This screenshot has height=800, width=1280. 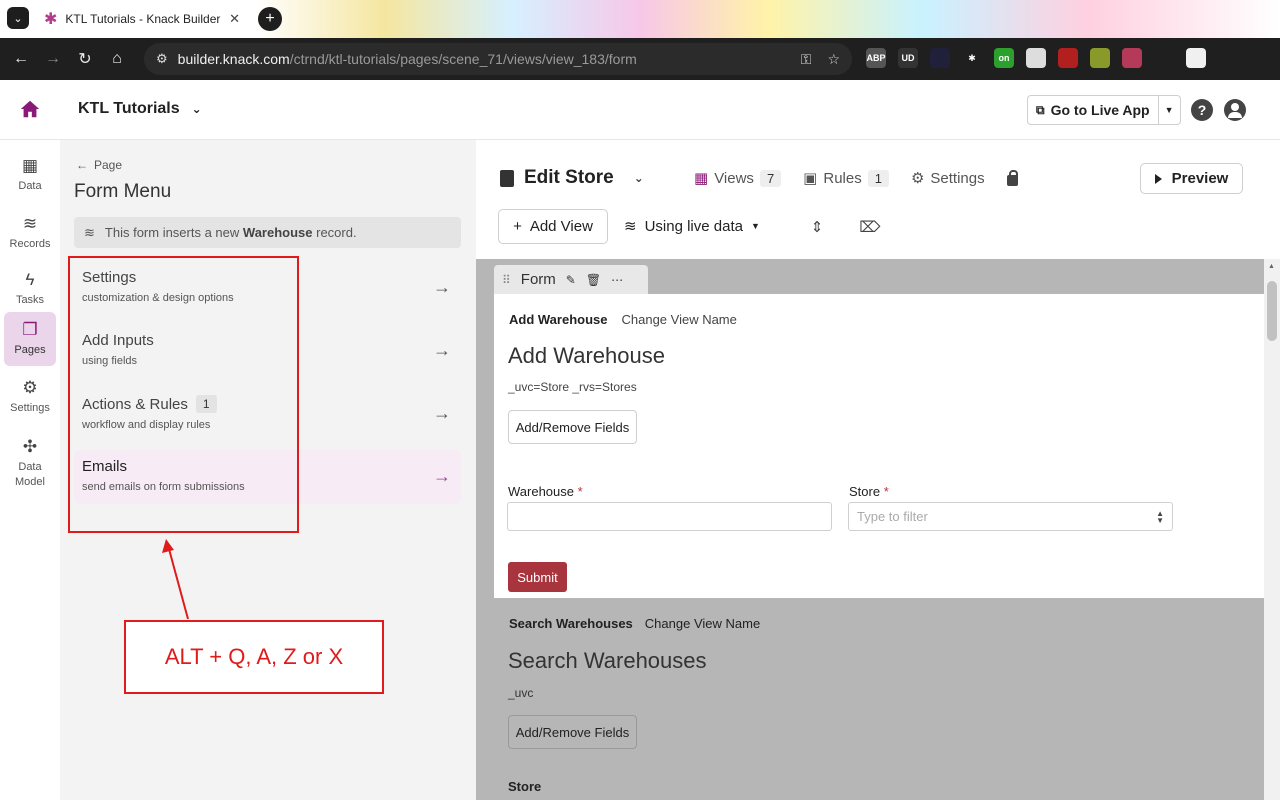 What do you see at coordinates (1191, 178) in the screenshot?
I see `preview-button: Preview` at bounding box center [1191, 178].